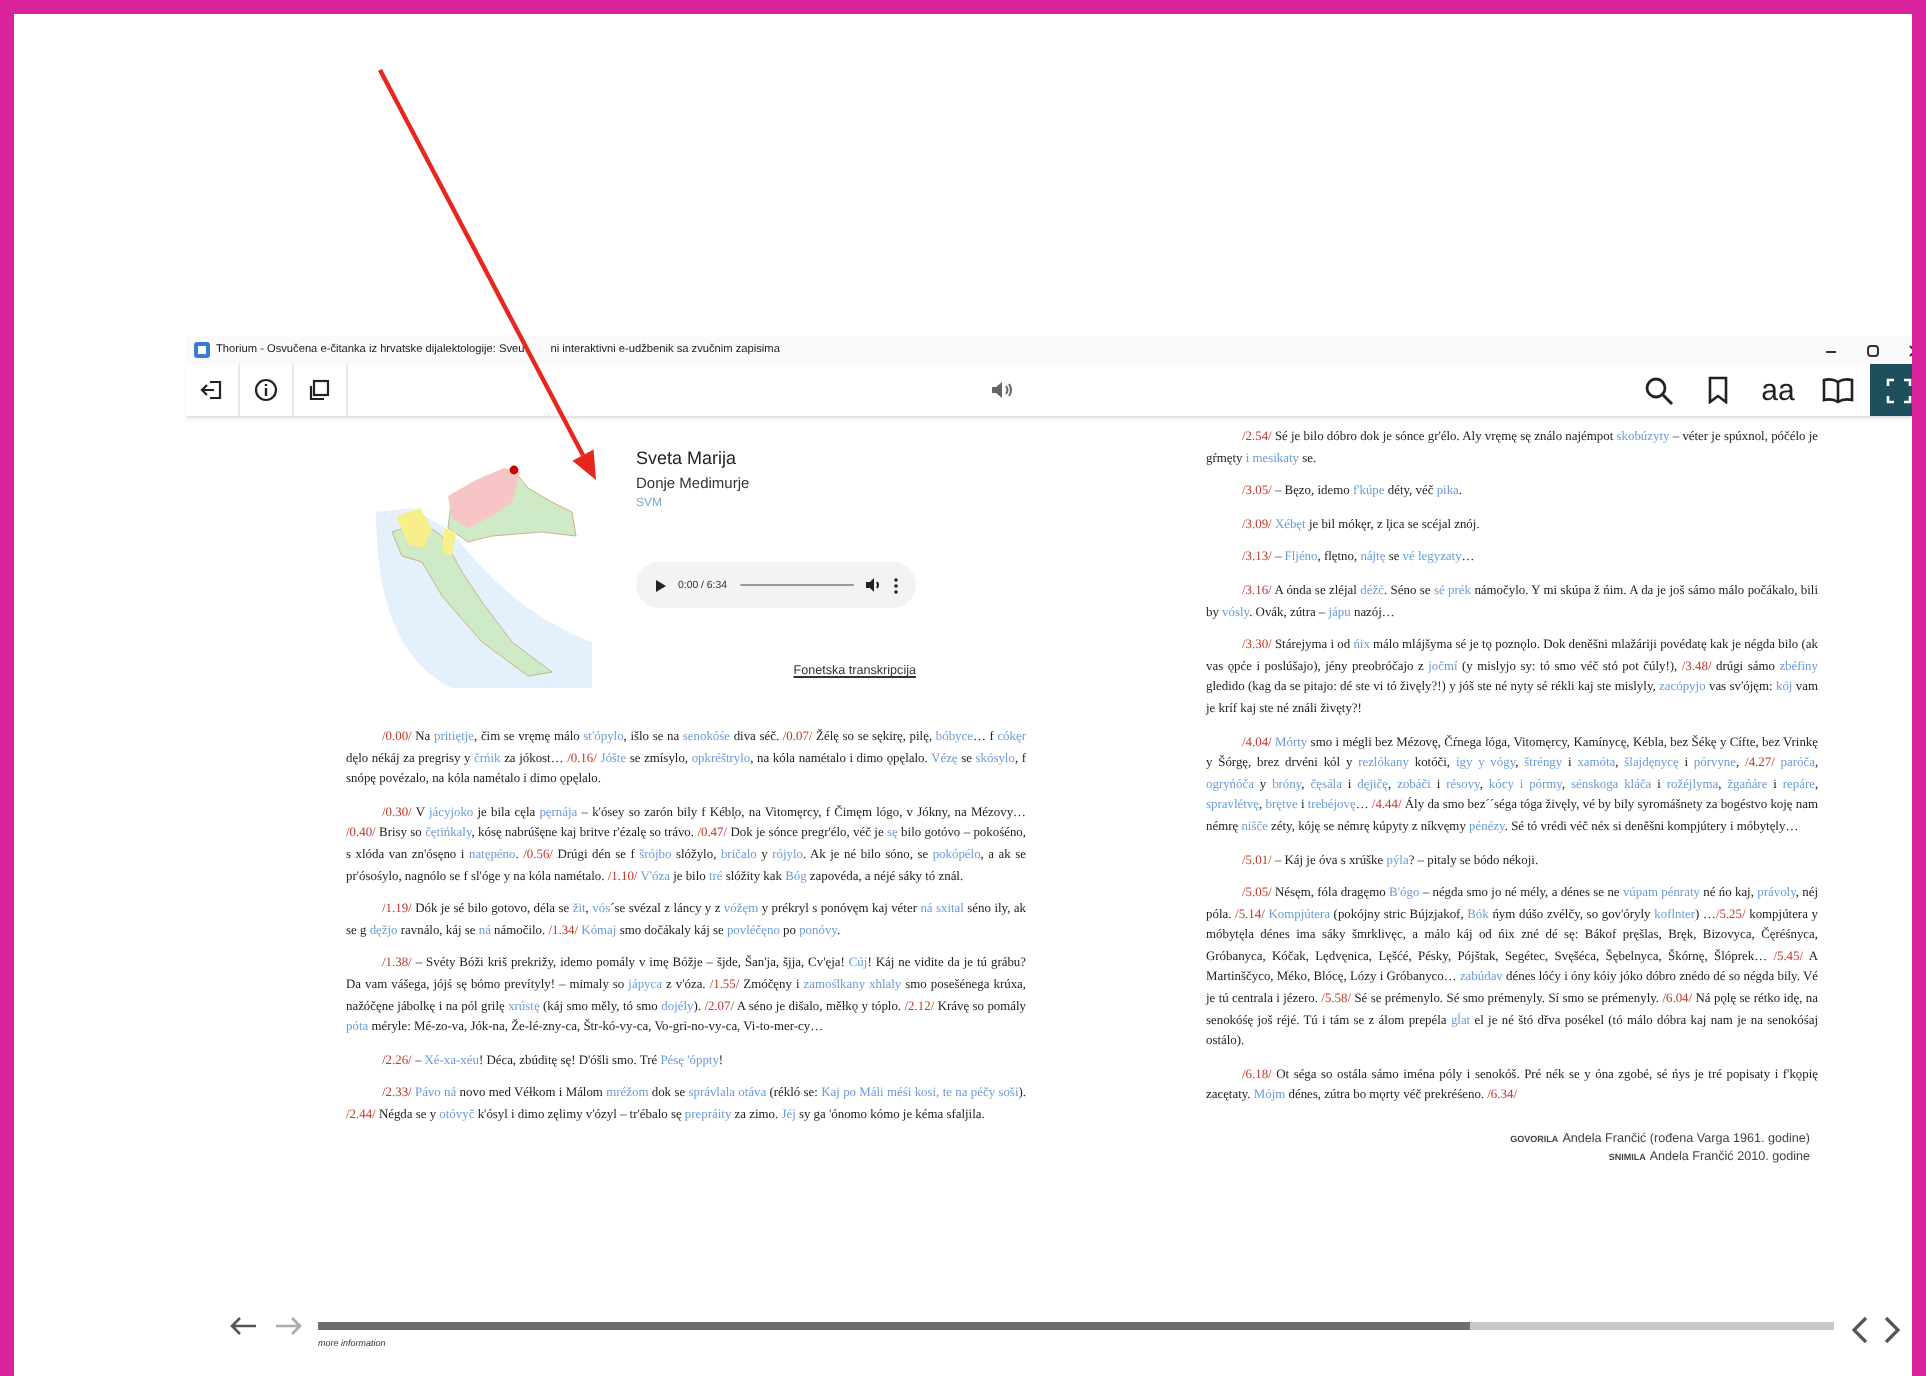  I want to click on stacked-pages-icon, so click(320, 390).